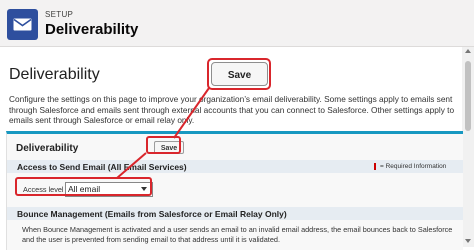  What do you see at coordinates (22, 24) in the screenshot?
I see `envelope-icon` at bounding box center [22, 24].